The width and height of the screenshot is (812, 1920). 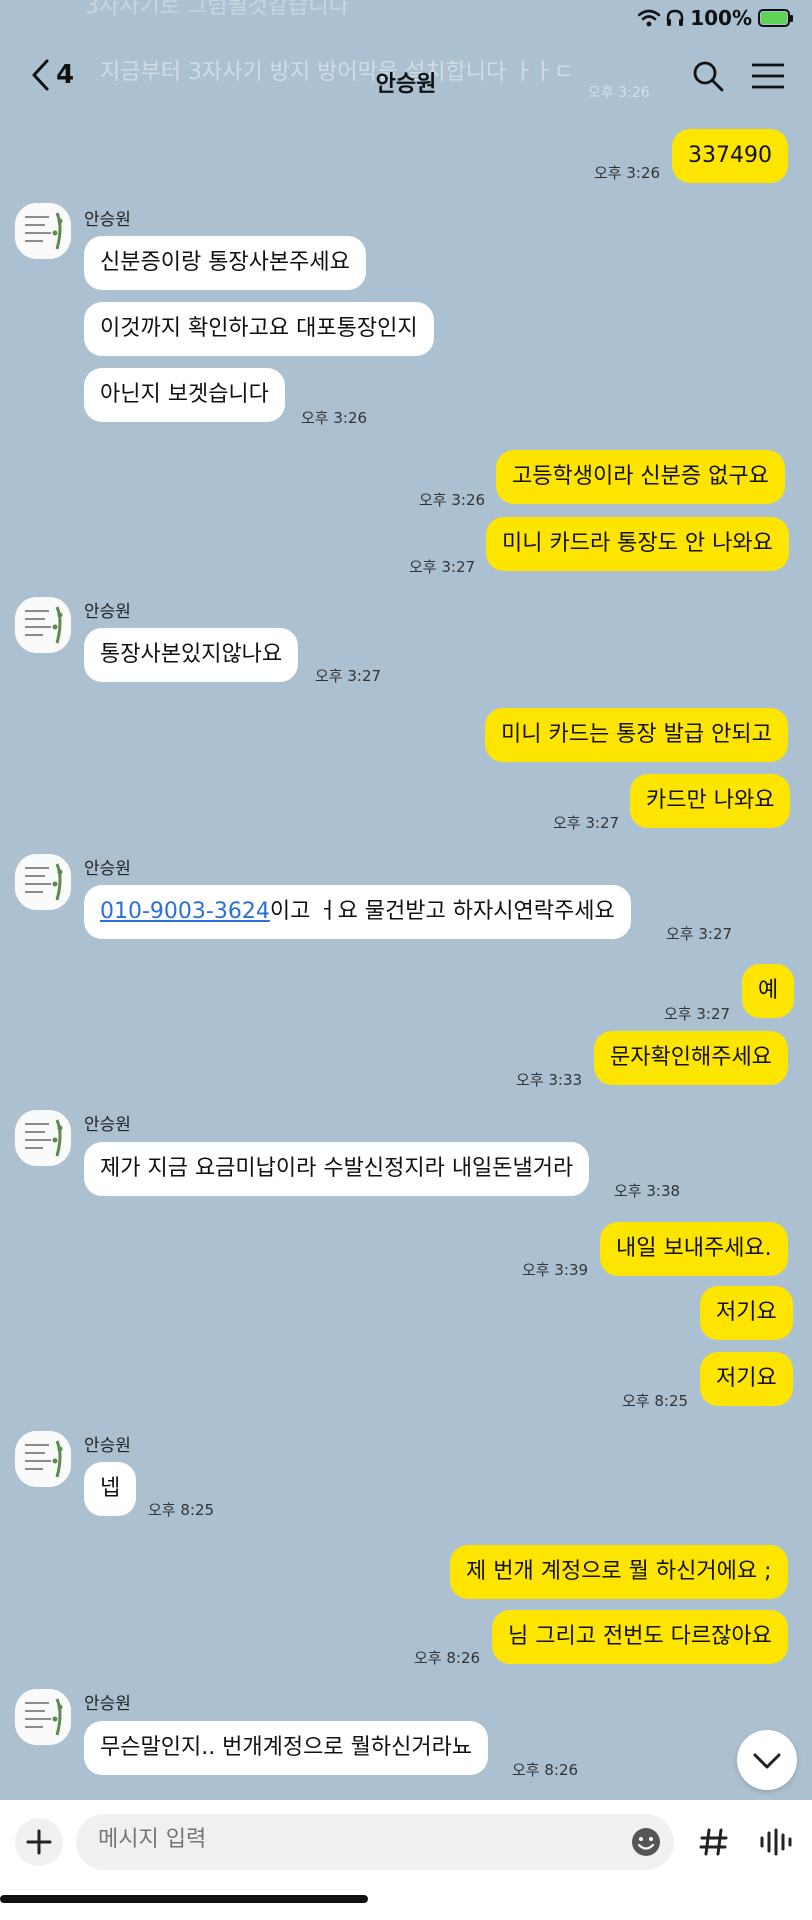 What do you see at coordinates (225, 263) in the screenshot?
I see `their-message-bubble: 신분증이랑 통장사본주세요` at bounding box center [225, 263].